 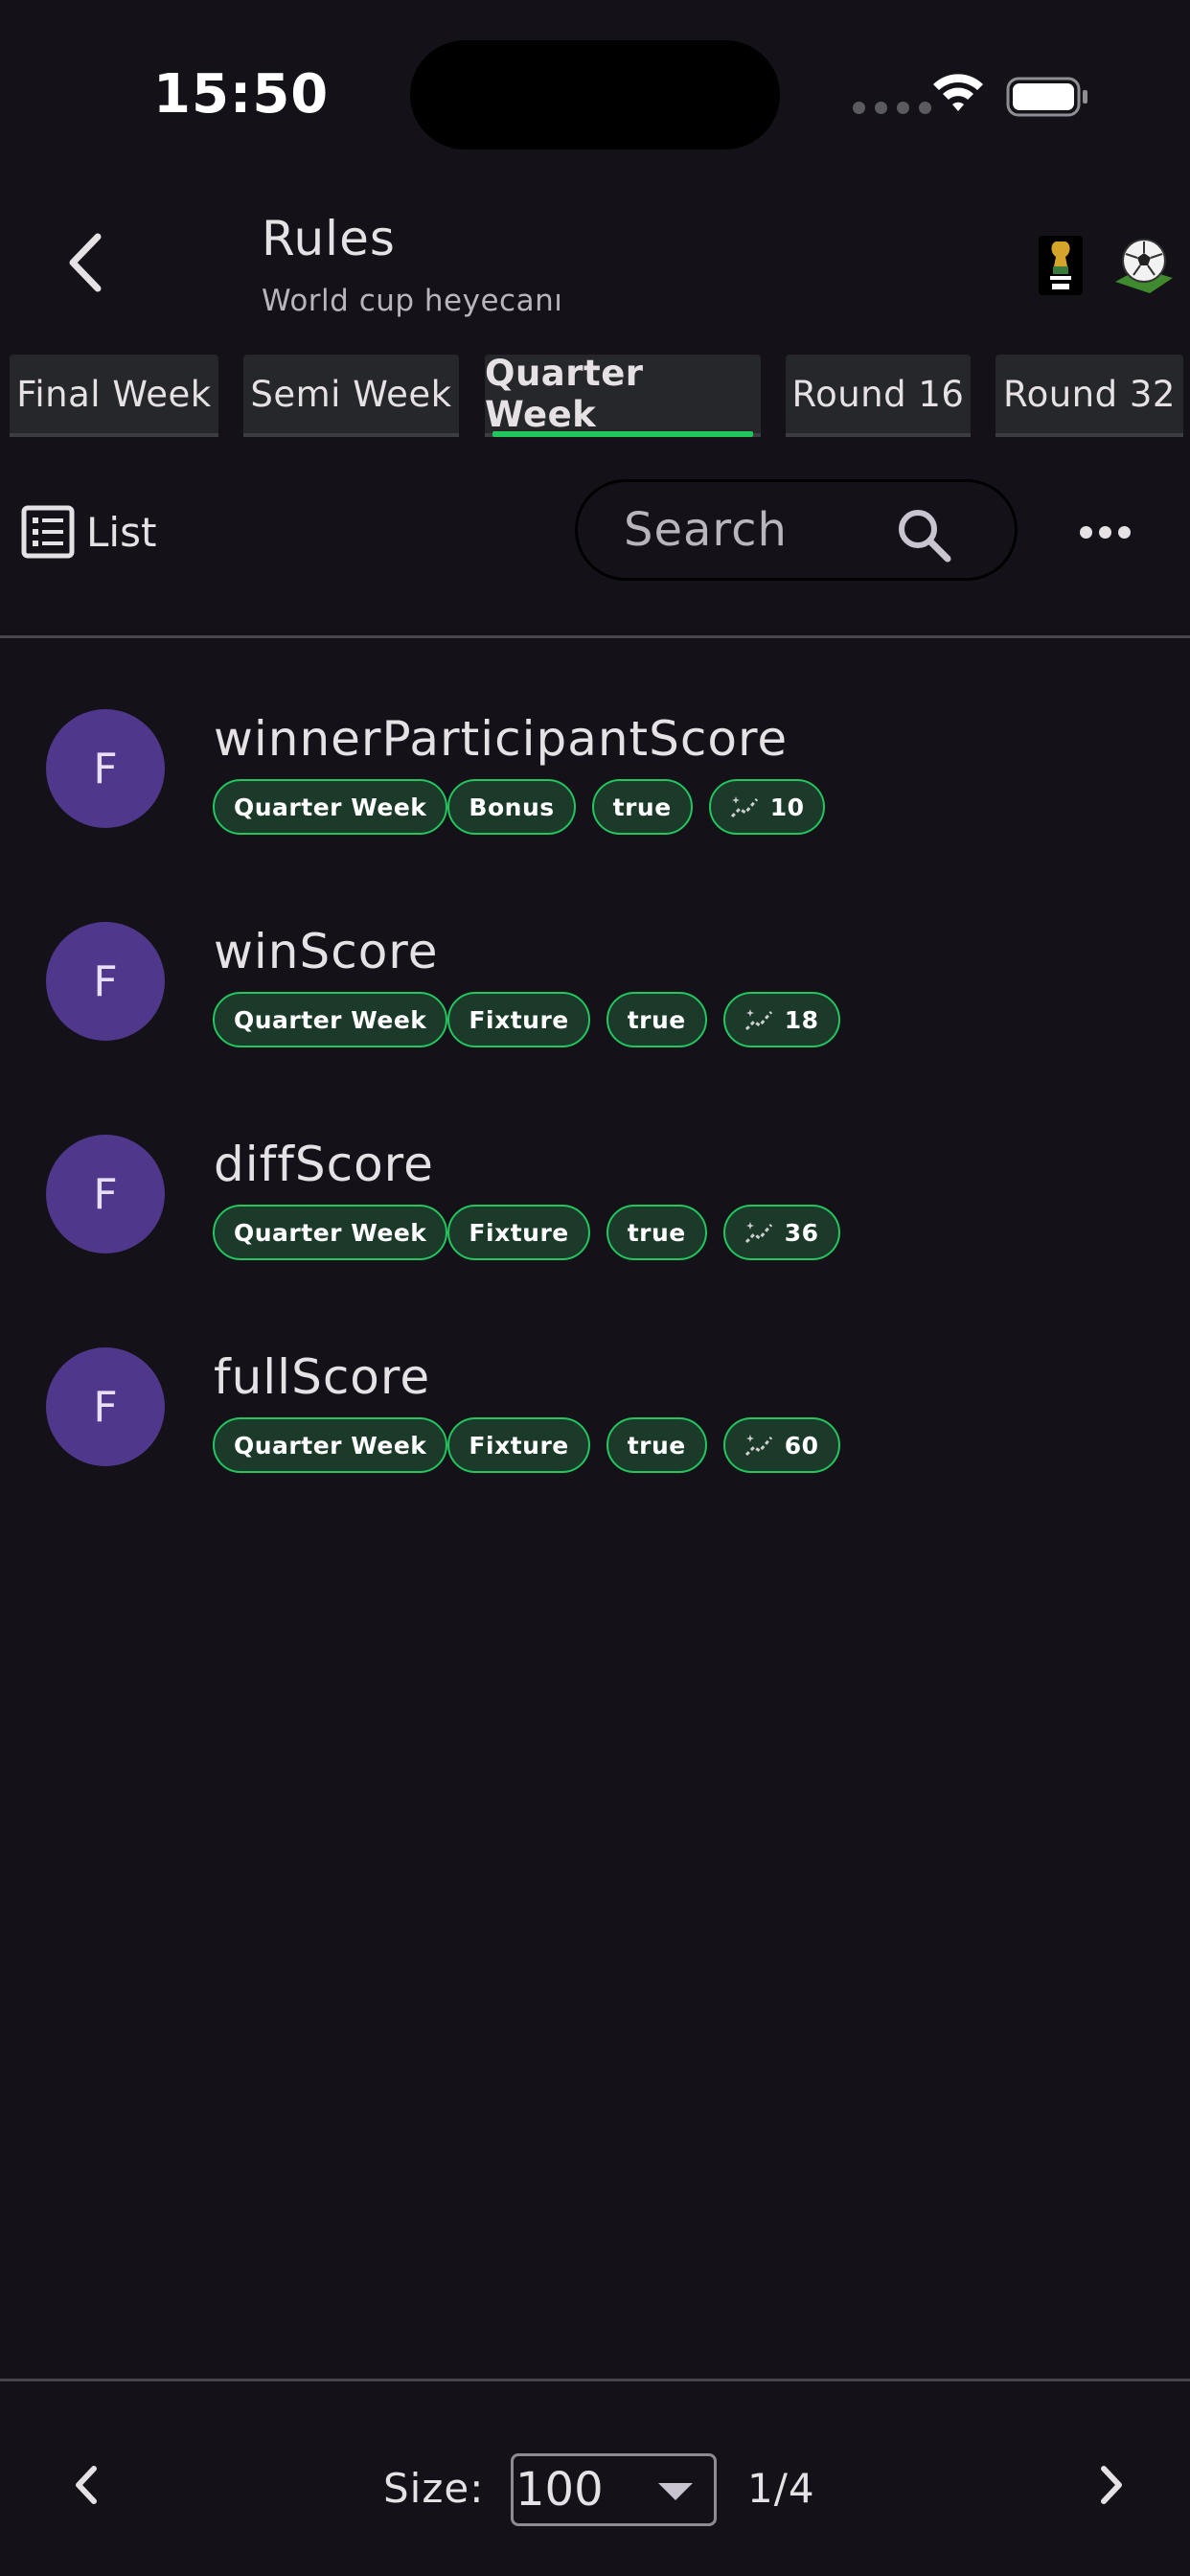 What do you see at coordinates (595, 1405) in the screenshot?
I see `list-item: F fullScore Quarter Week Fixture true 60` at bounding box center [595, 1405].